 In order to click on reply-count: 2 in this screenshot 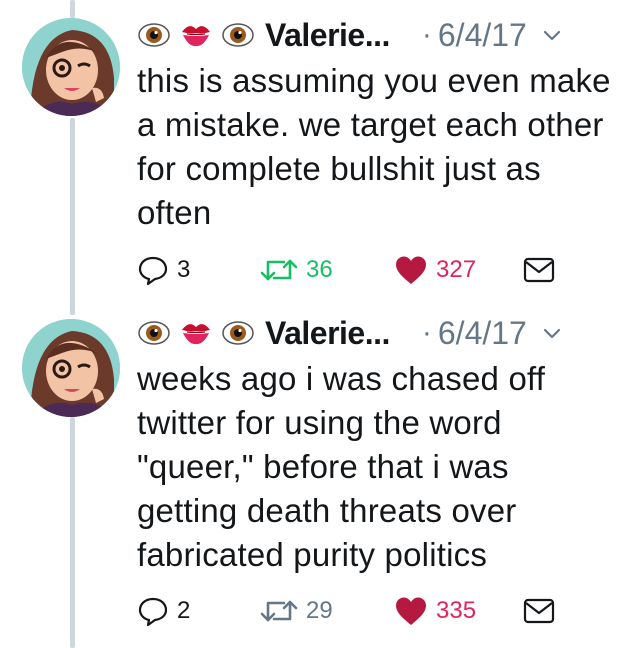, I will do `click(184, 610)`.